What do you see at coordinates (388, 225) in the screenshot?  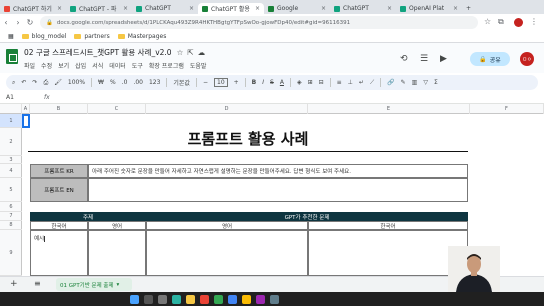 I see `output-korean-header: 한국어` at bounding box center [388, 225].